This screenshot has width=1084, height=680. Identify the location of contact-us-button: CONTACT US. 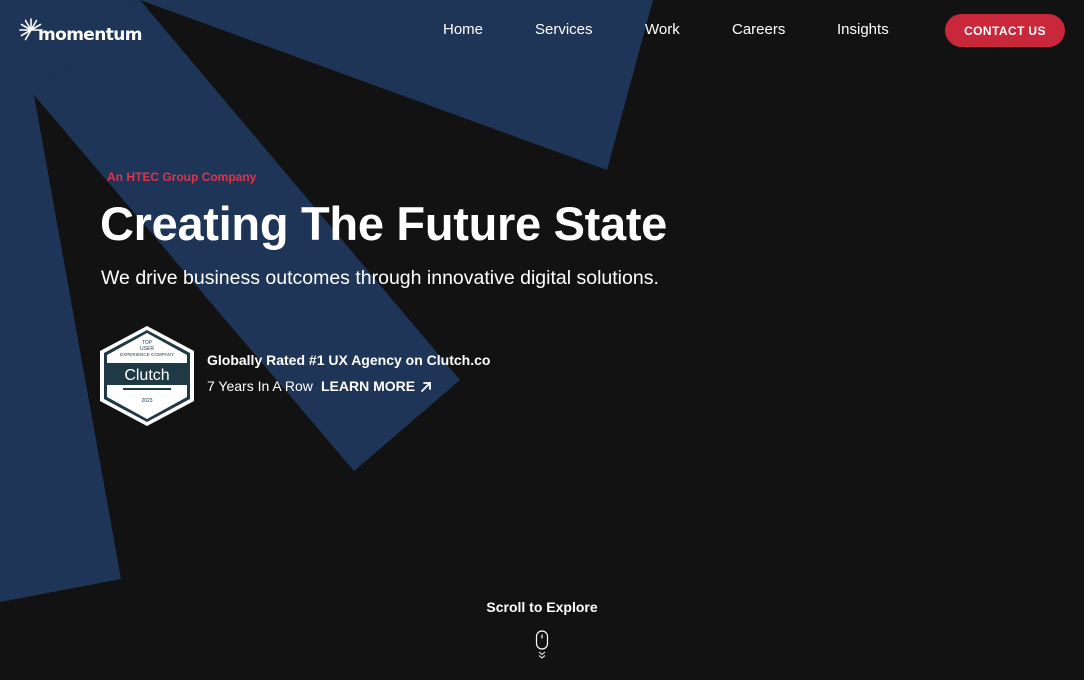
(1005, 30).